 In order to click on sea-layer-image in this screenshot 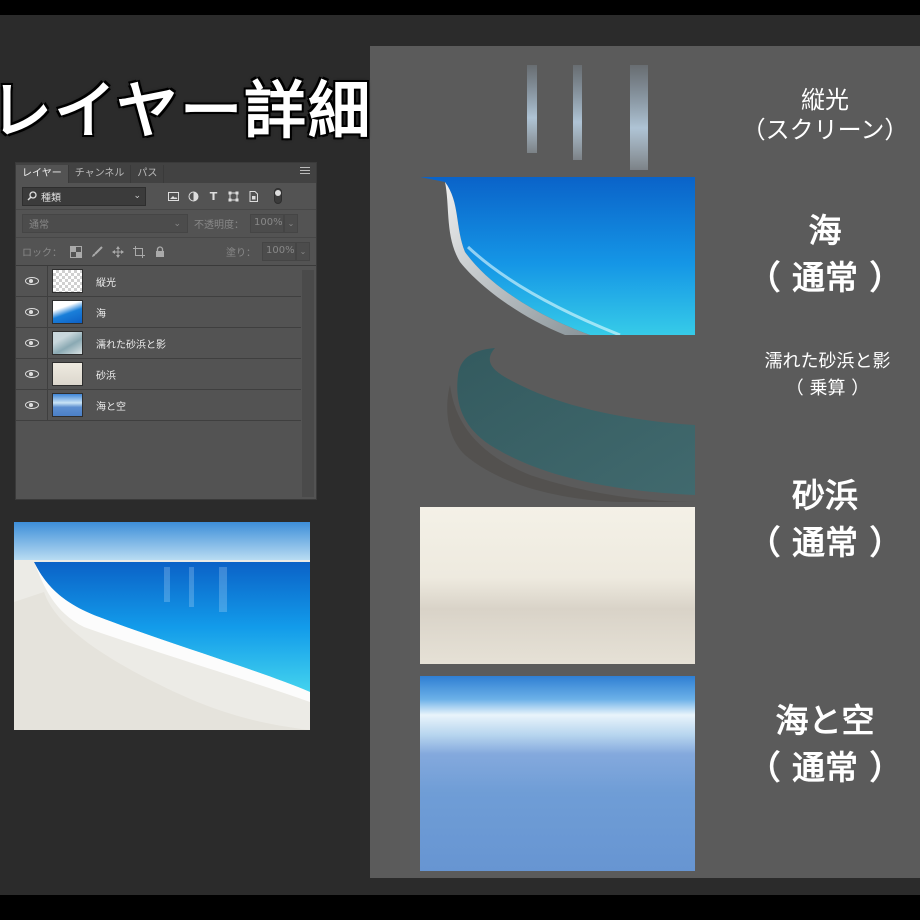, I will do `click(557, 256)`.